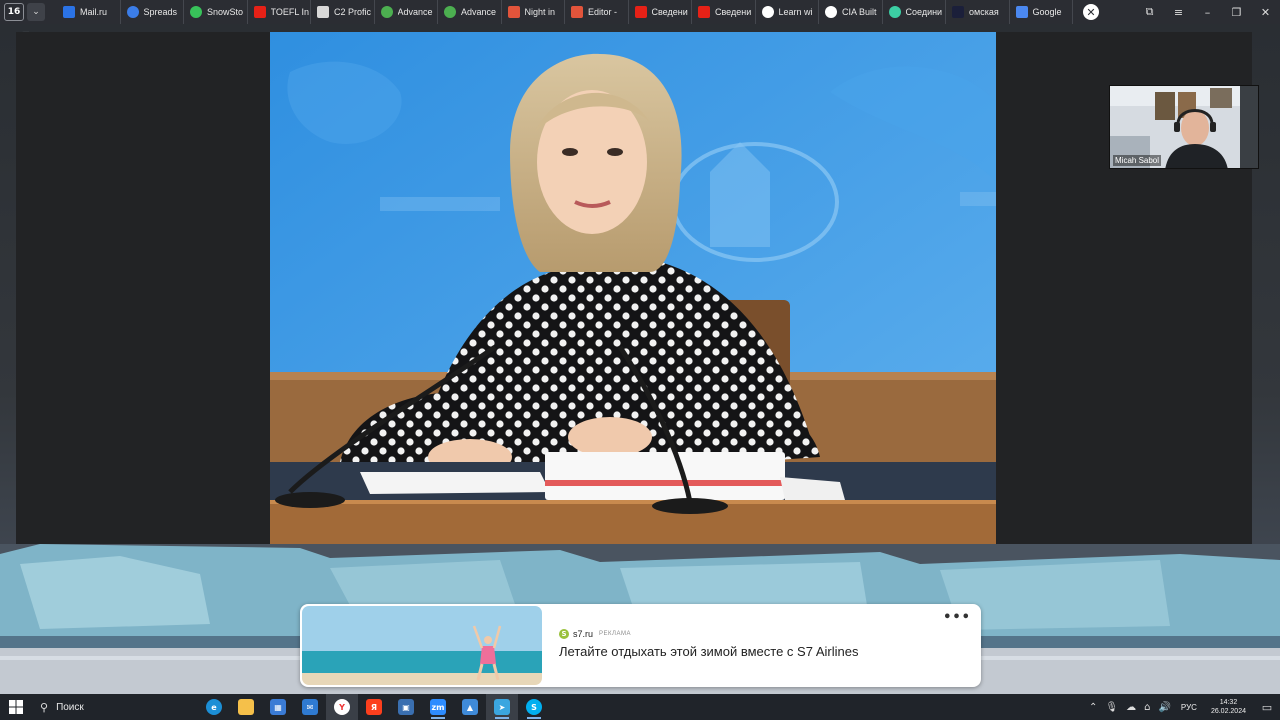  What do you see at coordinates (1267, 707) in the screenshot?
I see `notifications-icon: ▭` at bounding box center [1267, 707].